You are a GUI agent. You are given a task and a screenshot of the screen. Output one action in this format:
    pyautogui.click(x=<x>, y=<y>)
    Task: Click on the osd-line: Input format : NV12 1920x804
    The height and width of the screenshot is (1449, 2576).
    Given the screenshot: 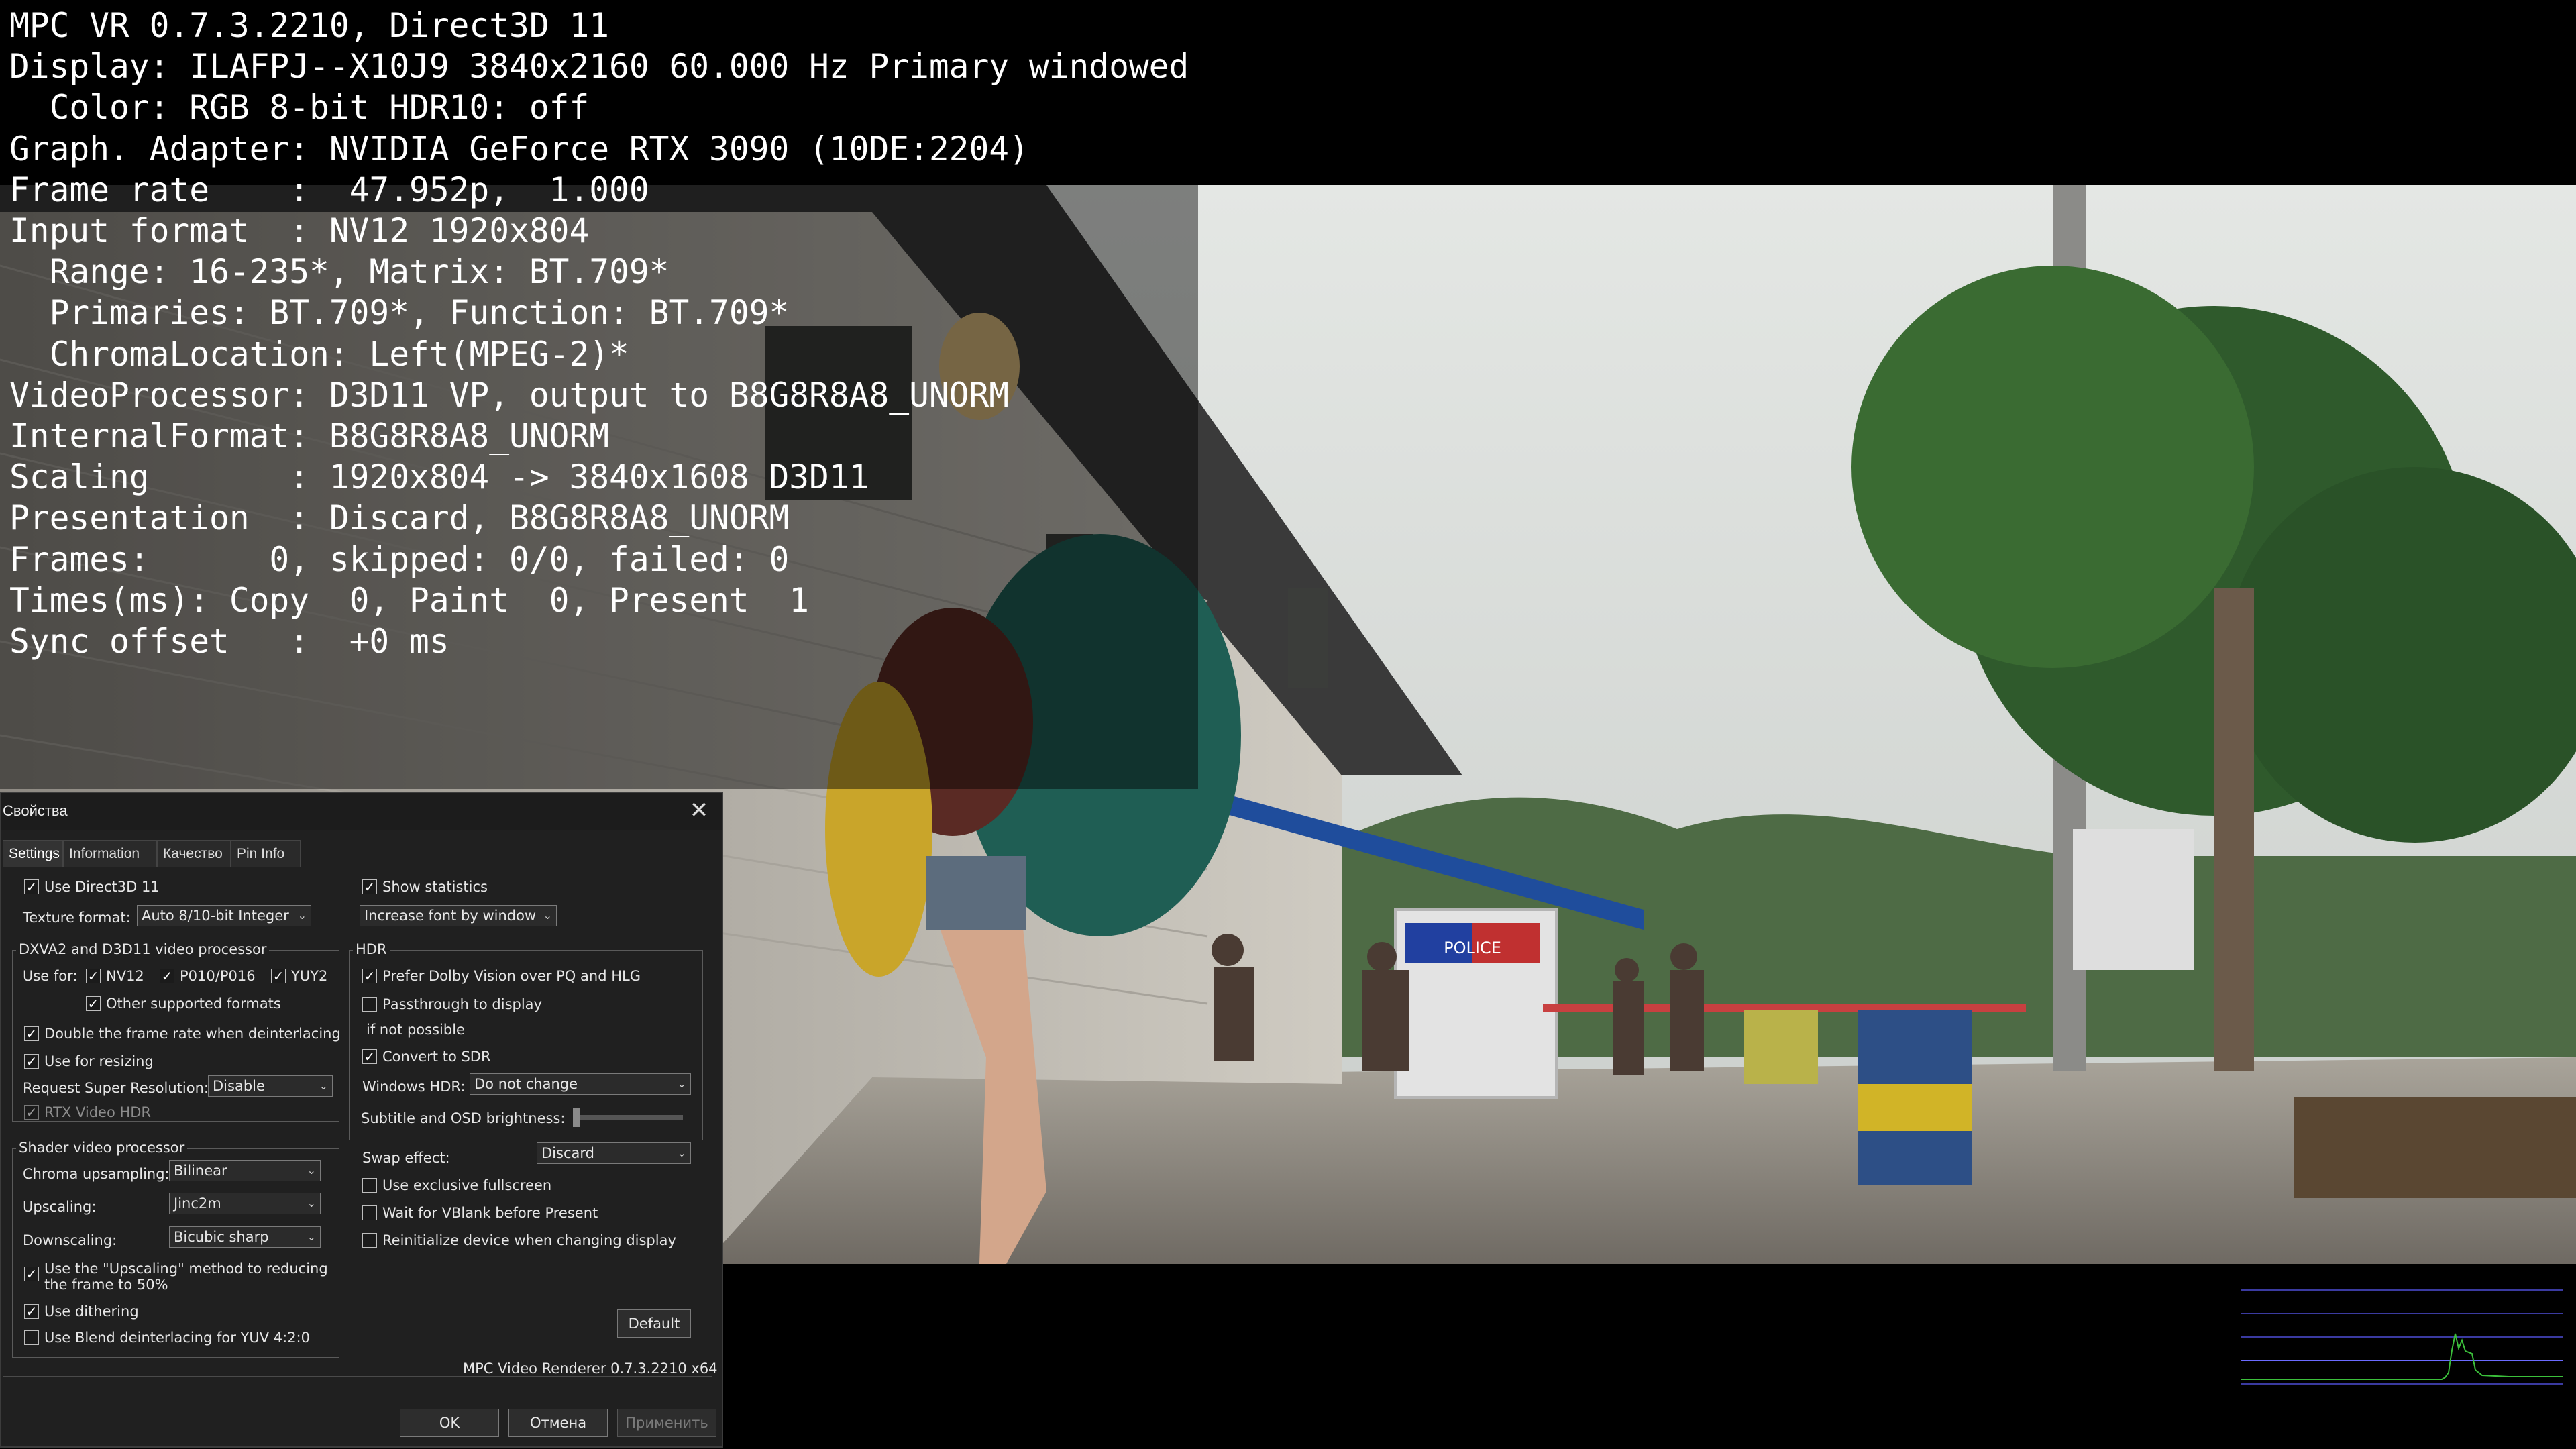 What is the action you would take?
    pyautogui.click(x=299, y=231)
    